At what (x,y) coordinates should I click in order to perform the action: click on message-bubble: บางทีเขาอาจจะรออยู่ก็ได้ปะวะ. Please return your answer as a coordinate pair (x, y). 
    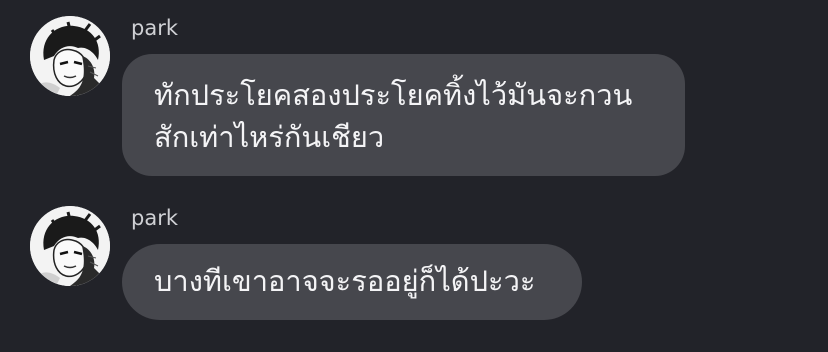
    Looking at the image, I should click on (352, 282).